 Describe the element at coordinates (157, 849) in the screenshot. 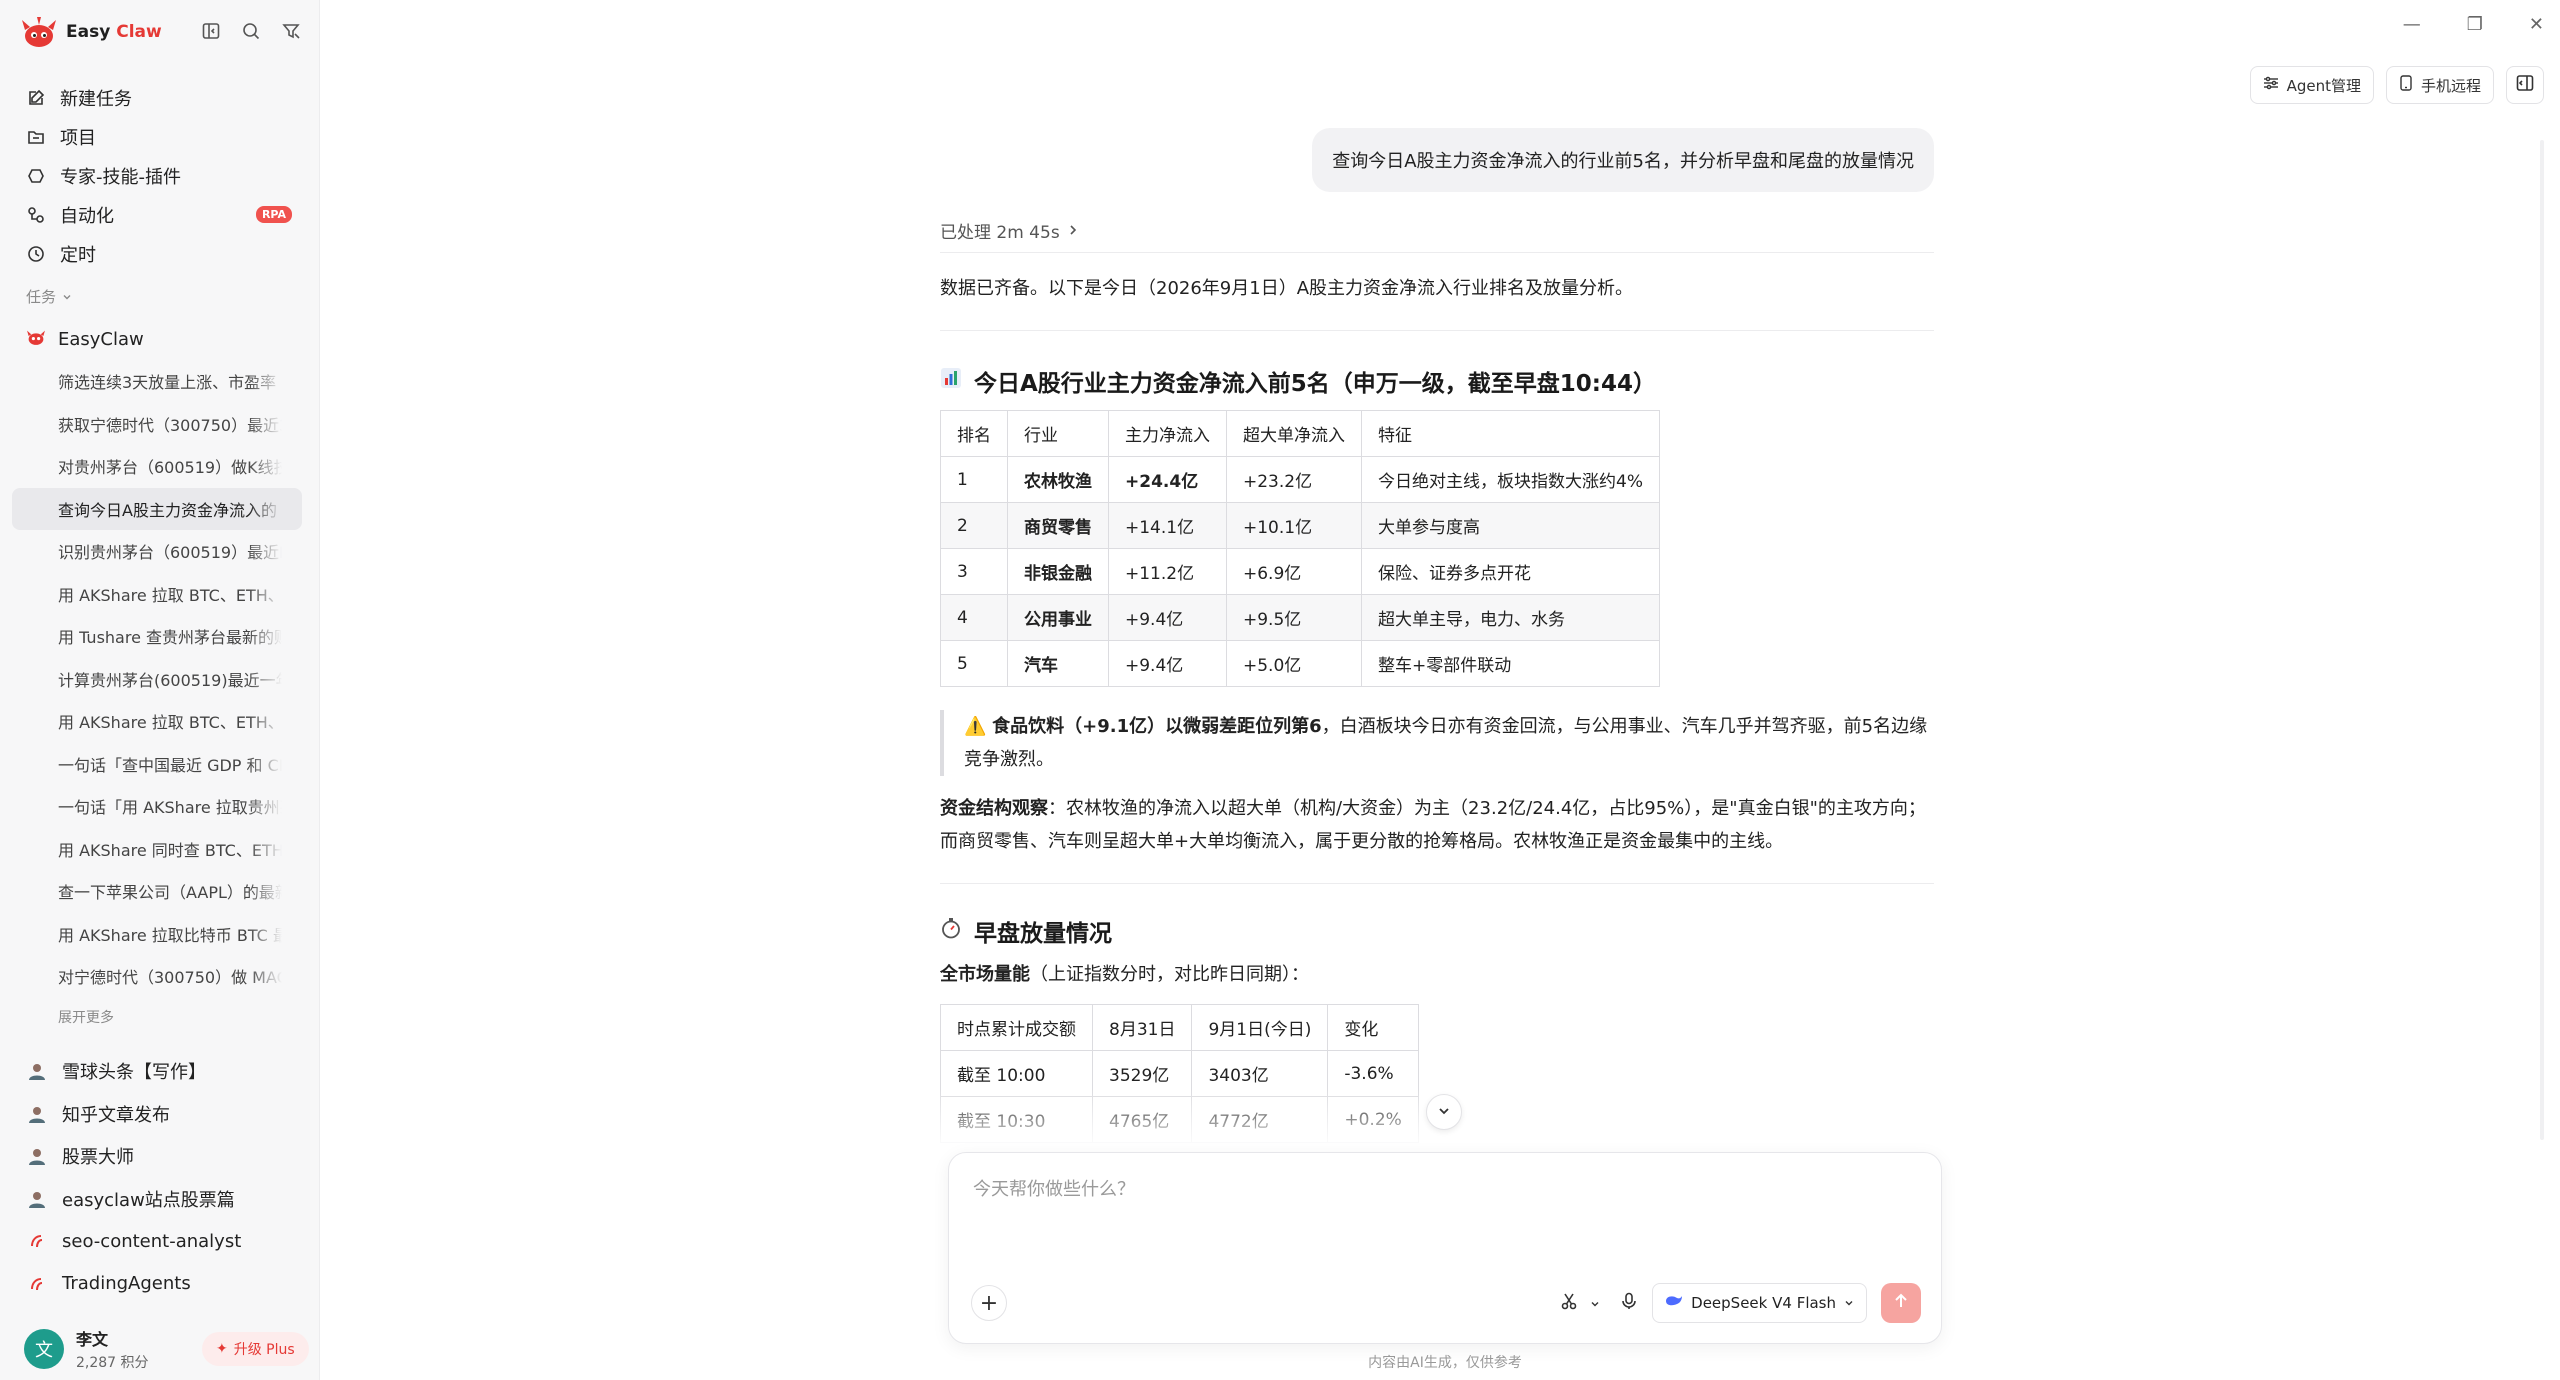

I see `task-item: 用 AKShare 同时查 BTC、ETH、` at that location.